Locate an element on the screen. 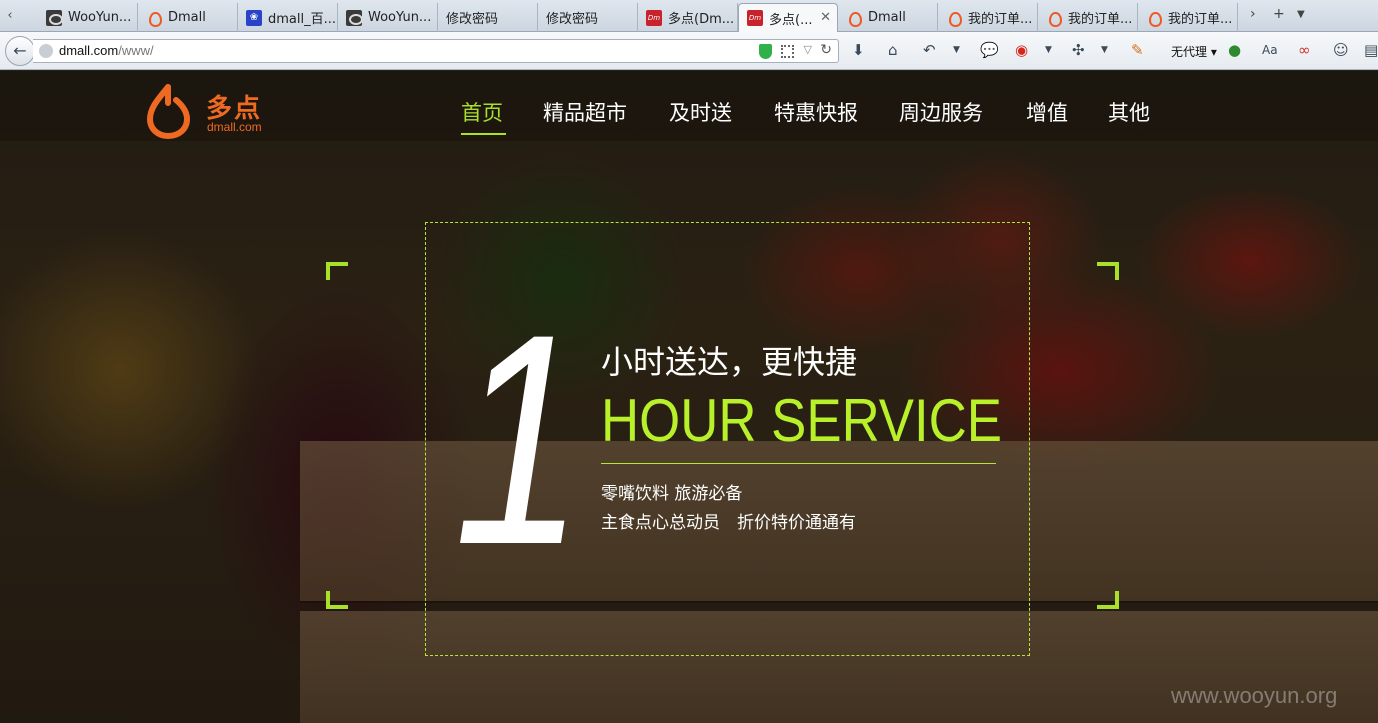  green-addon-icon: ● is located at coordinates (1234, 50).